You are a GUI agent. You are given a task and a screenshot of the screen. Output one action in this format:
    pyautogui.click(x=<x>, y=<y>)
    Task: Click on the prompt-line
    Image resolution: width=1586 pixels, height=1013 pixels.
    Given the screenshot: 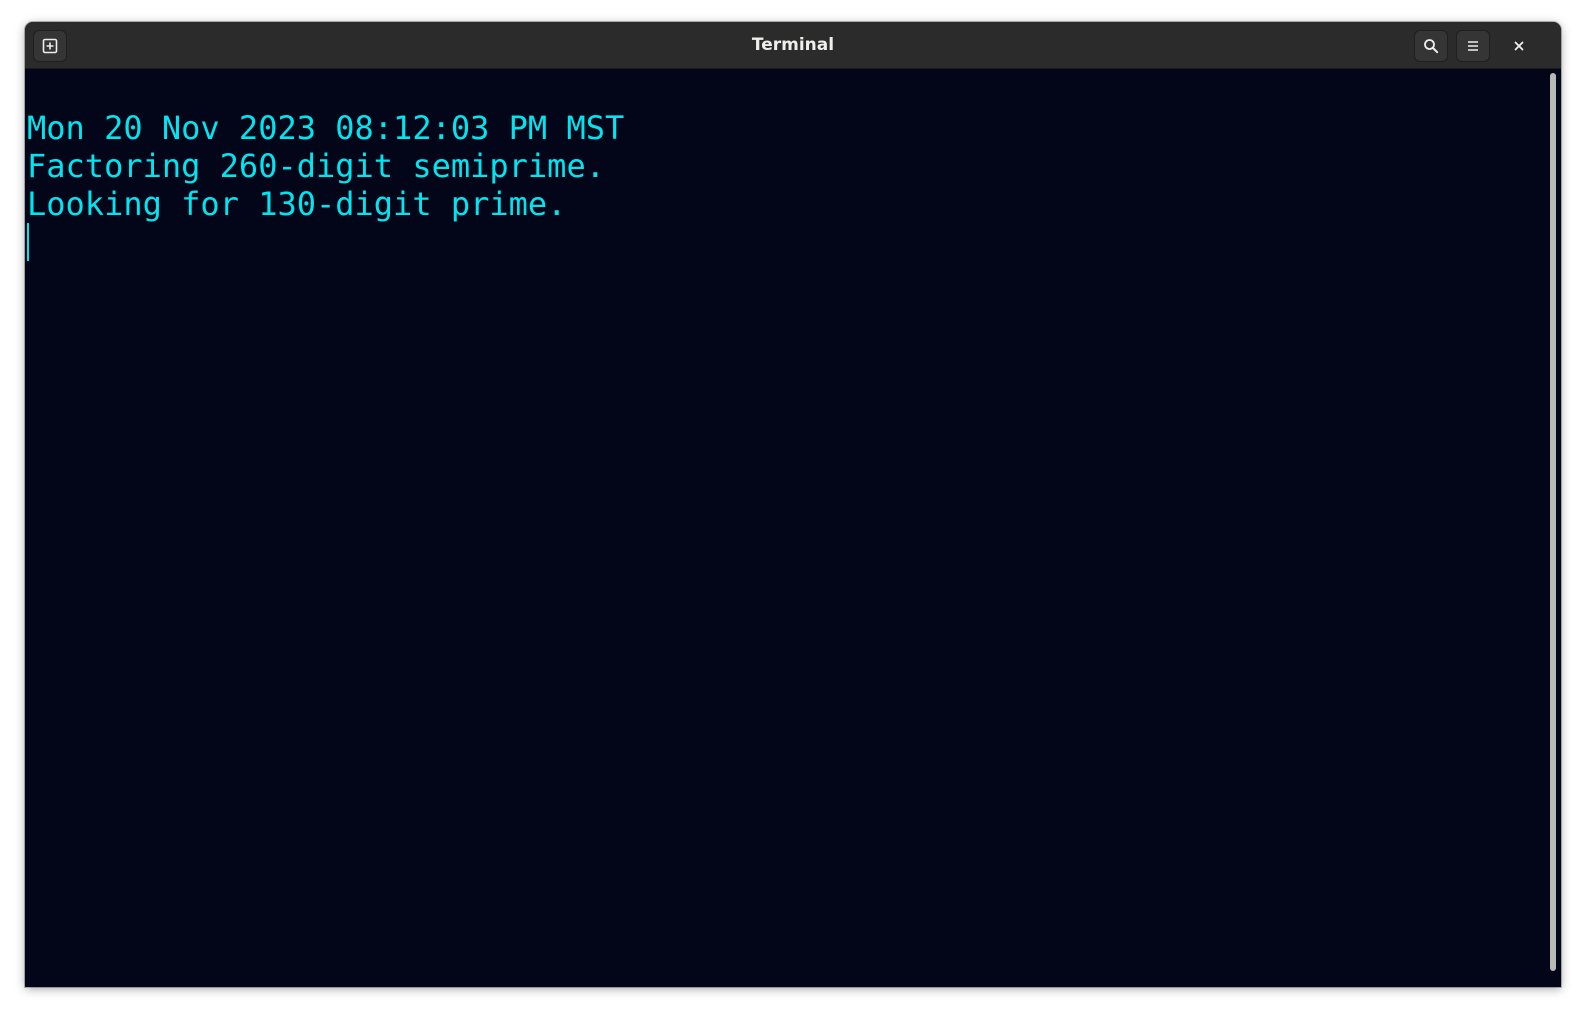 What is the action you would take?
    pyautogui.click(x=786, y=242)
    